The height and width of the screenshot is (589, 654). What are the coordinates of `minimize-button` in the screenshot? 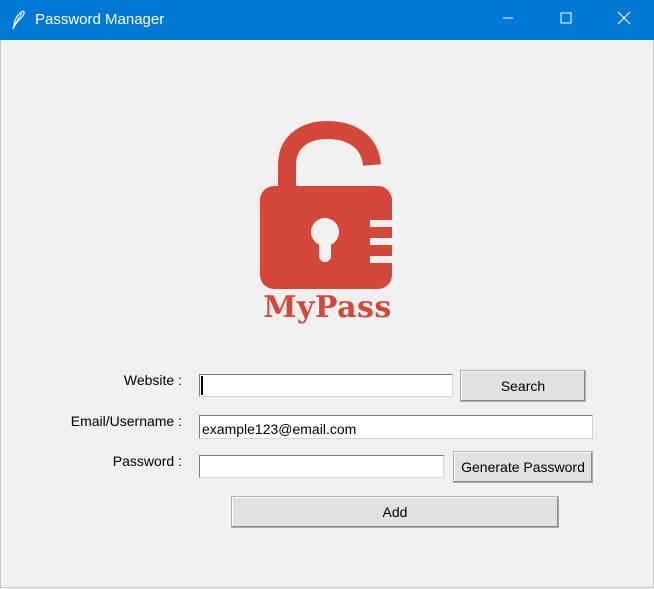 It's located at (508, 20).